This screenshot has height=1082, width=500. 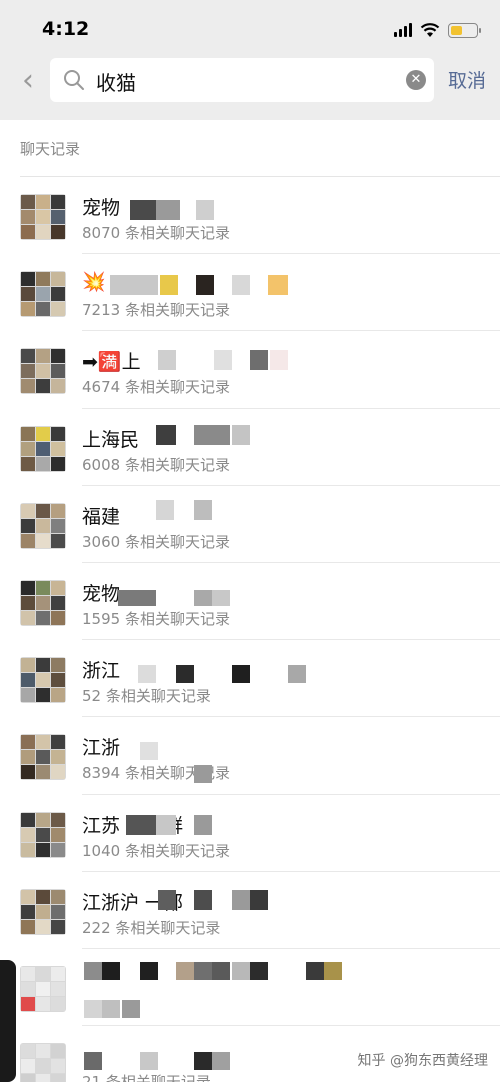 What do you see at coordinates (133, 902) in the screenshot?
I see `result-title: 江浙沪 一部` at bounding box center [133, 902].